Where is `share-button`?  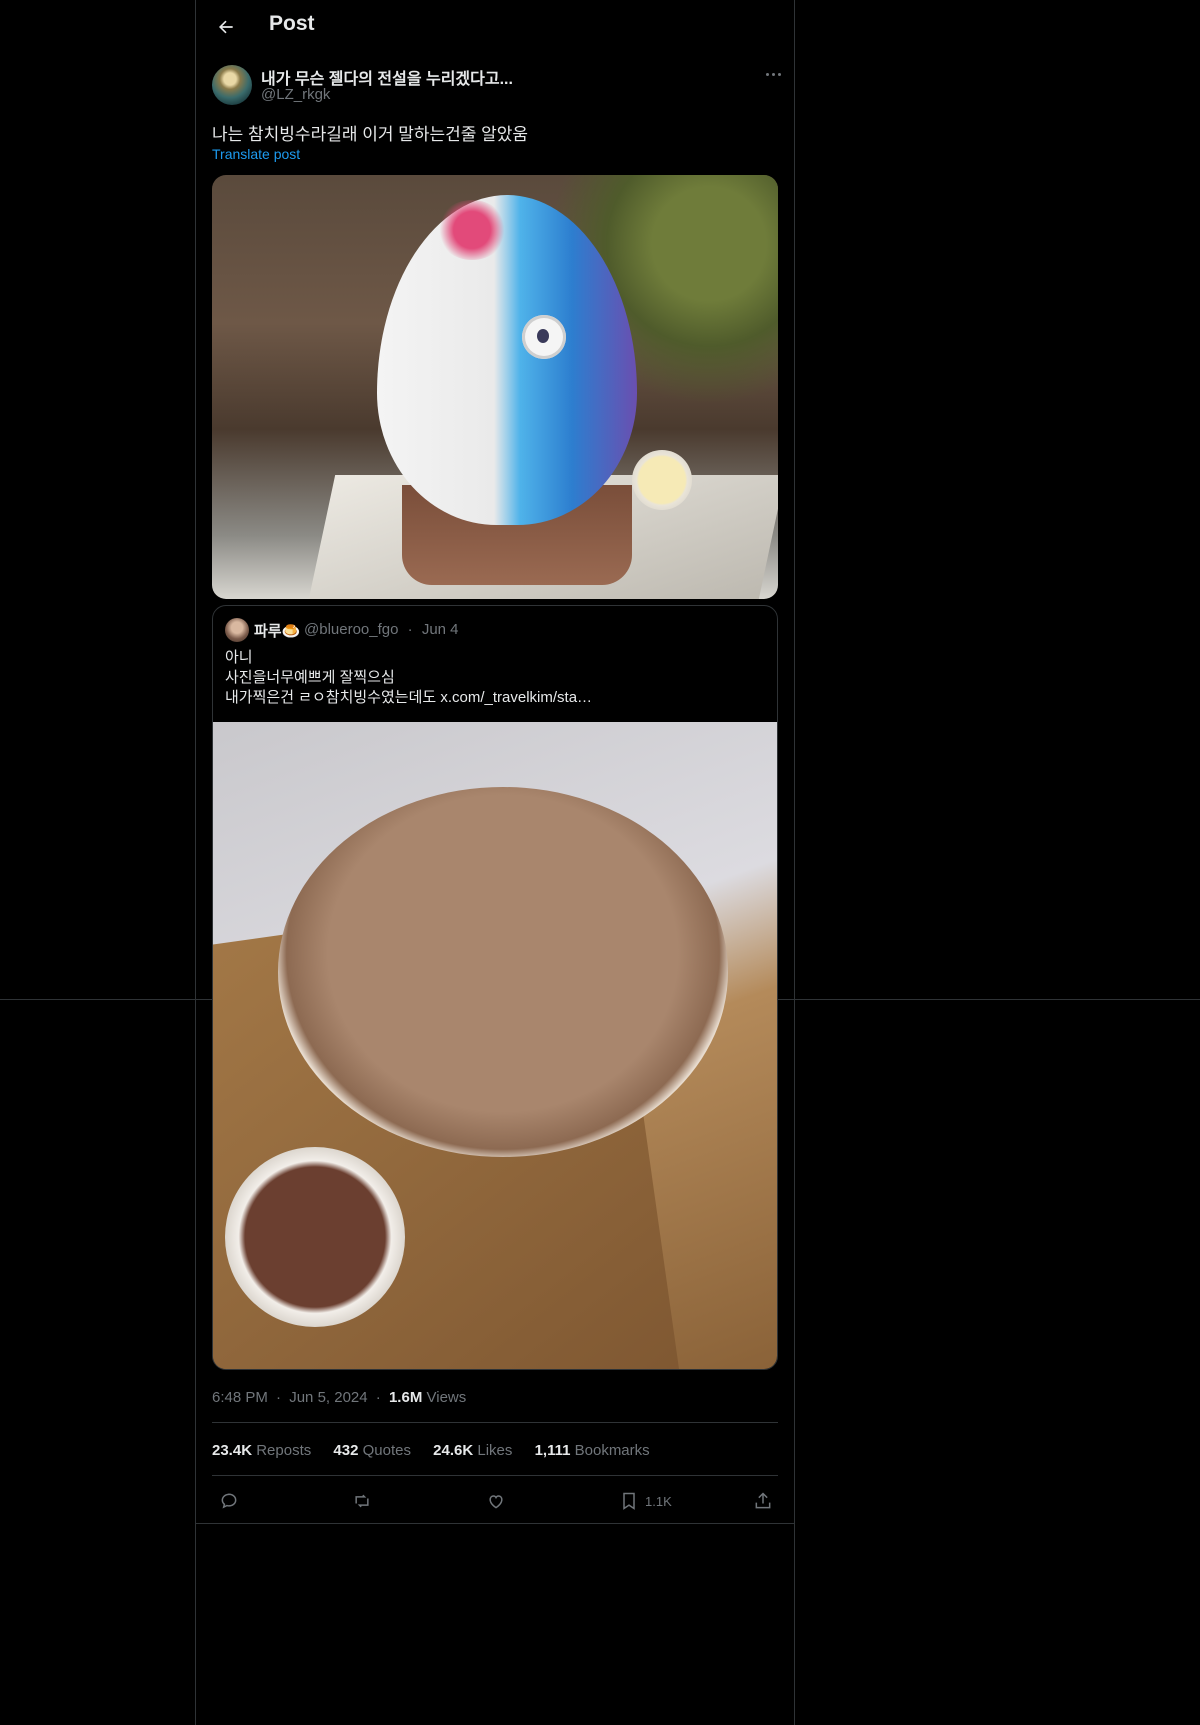
share-button is located at coordinates (763, 1501).